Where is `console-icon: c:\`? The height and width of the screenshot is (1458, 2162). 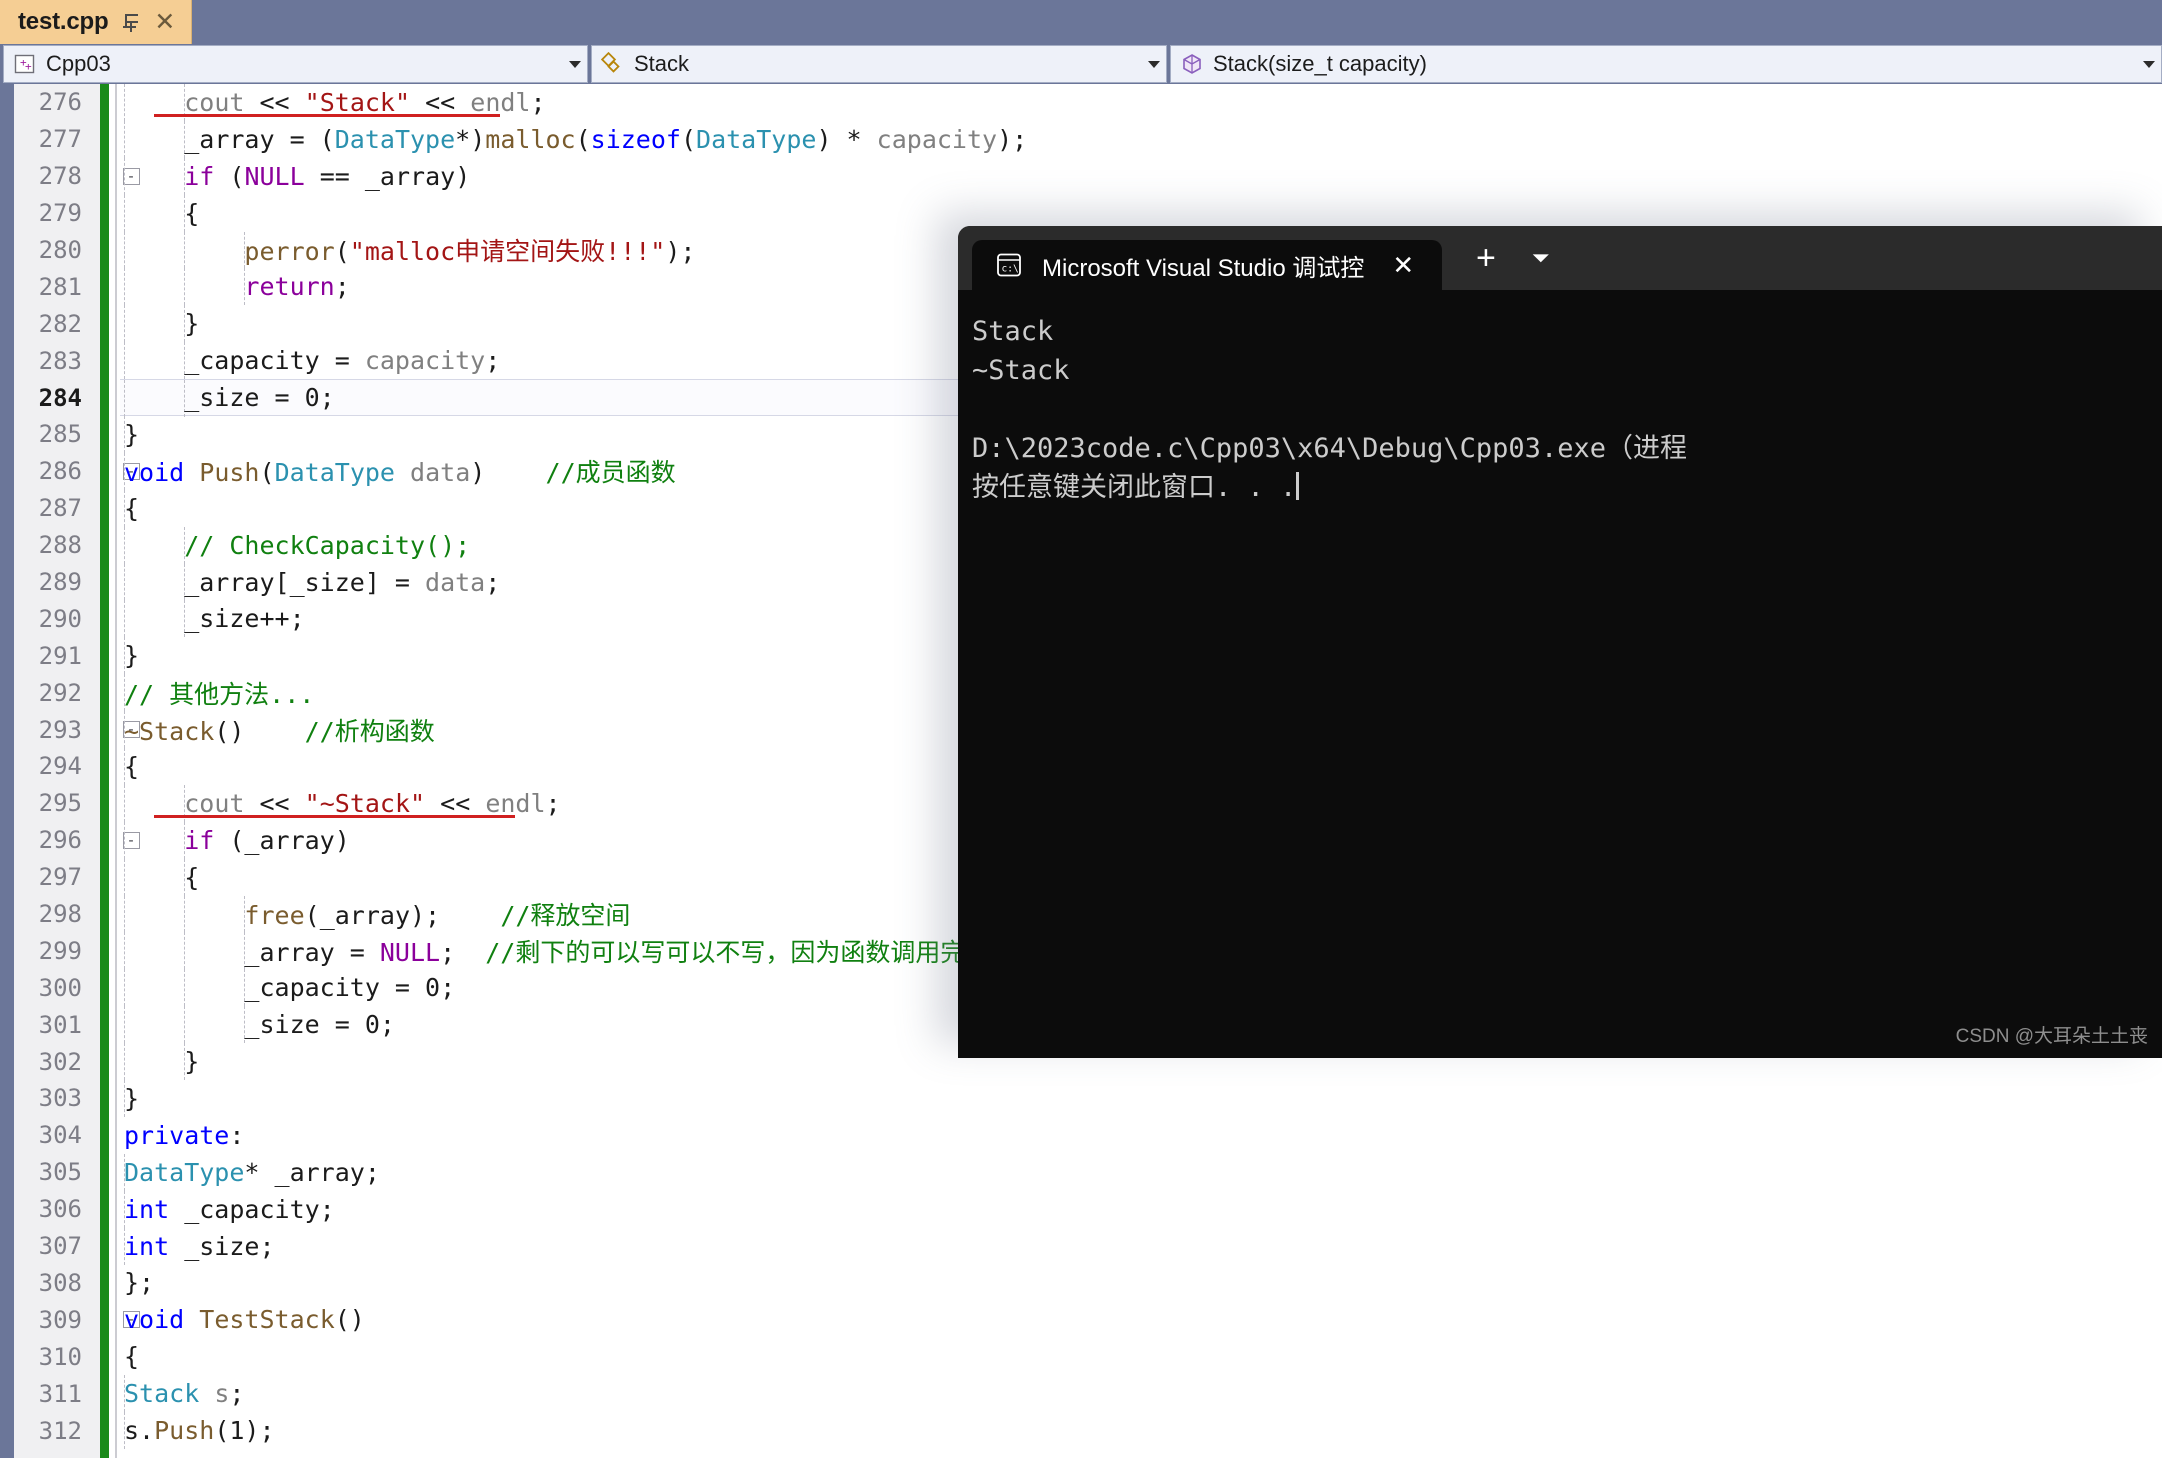
console-icon: c:\ is located at coordinates (1009, 265).